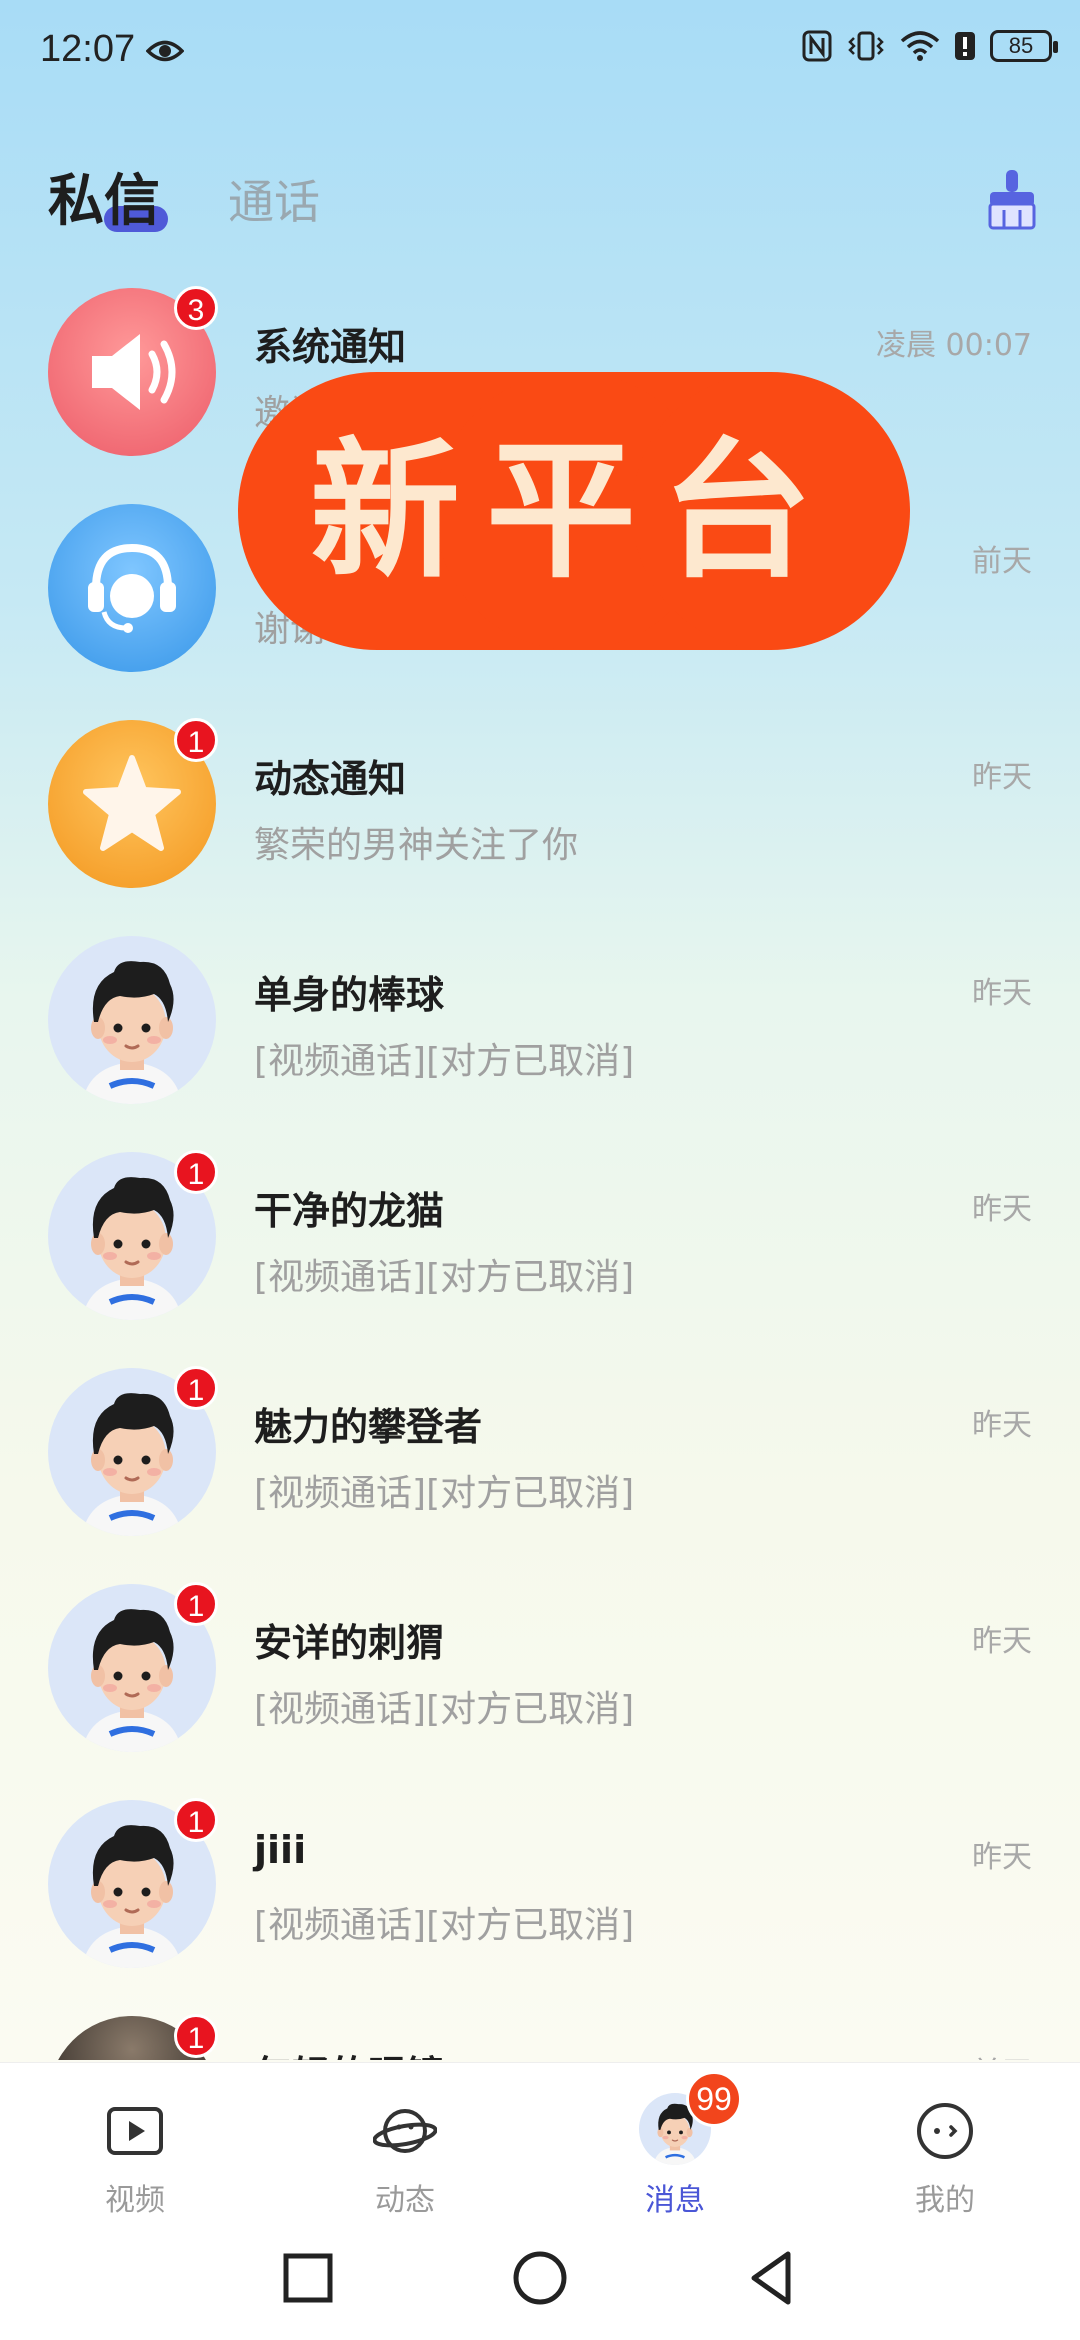 The height and width of the screenshot is (2340, 1080). Describe the element at coordinates (817, 46) in the screenshot. I see `nfc-icon` at that location.